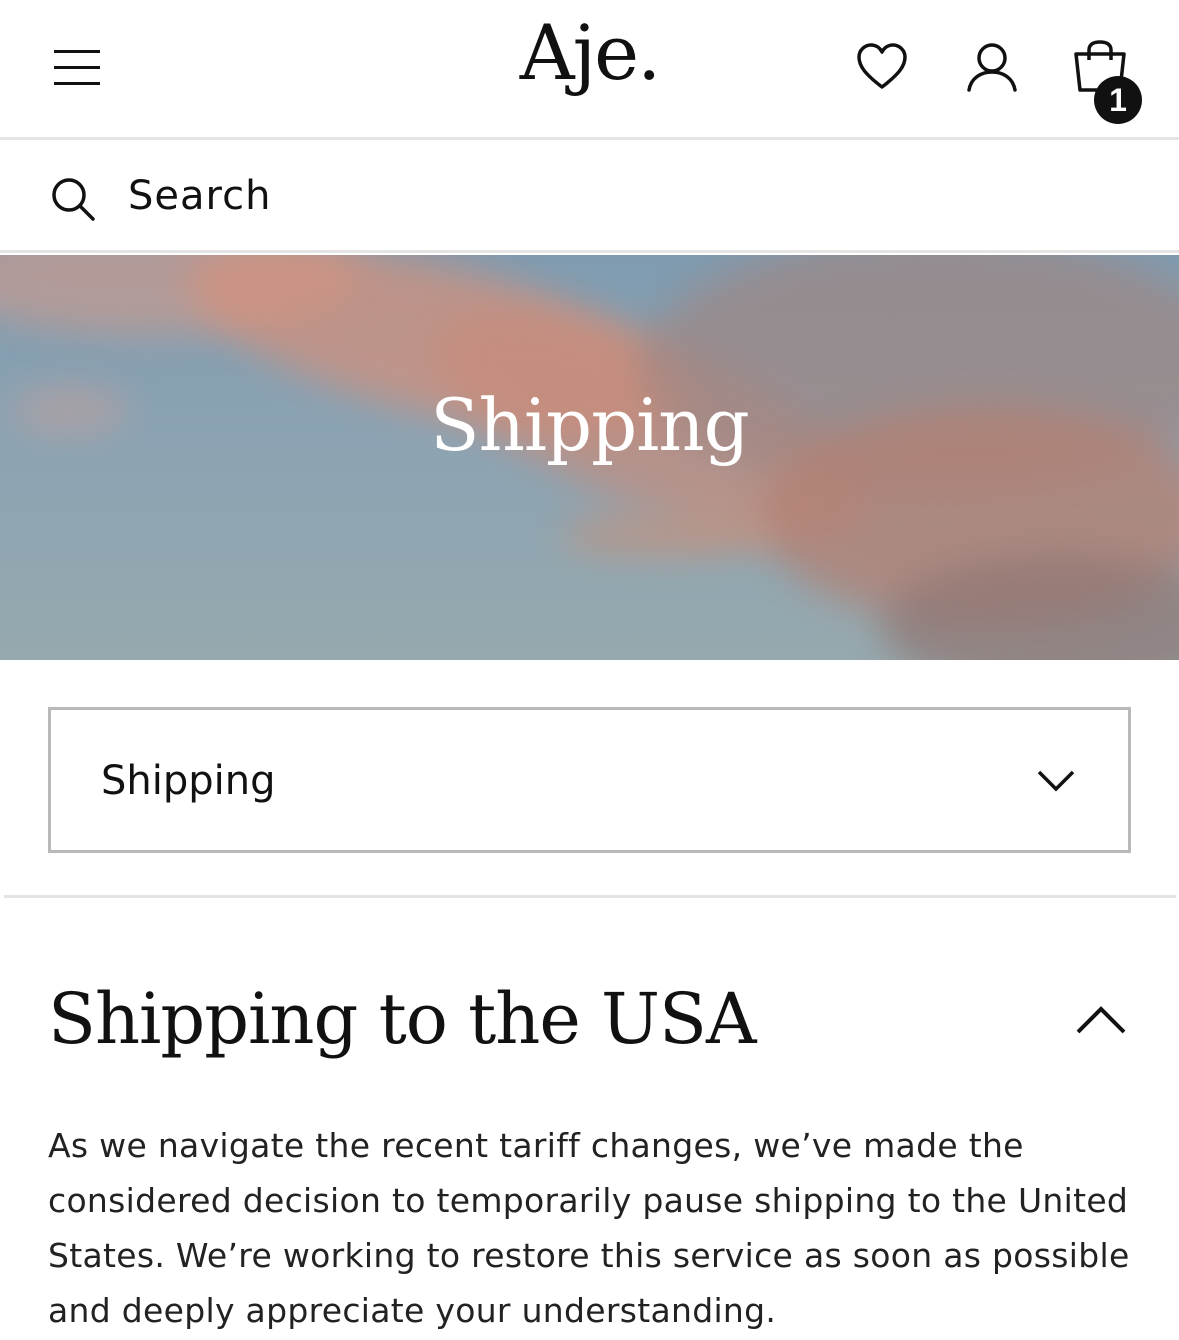  What do you see at coordinates (73, 199) in the screenshot?
I see `search-icon` at bounding box center [73, 199].